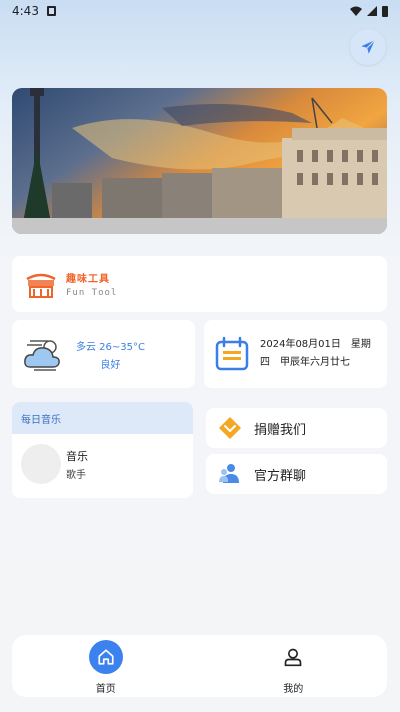 This screenshot has width=400, height=712. I want to click on weather-card: 多云 26~35°C 良好, so click(103, 354).